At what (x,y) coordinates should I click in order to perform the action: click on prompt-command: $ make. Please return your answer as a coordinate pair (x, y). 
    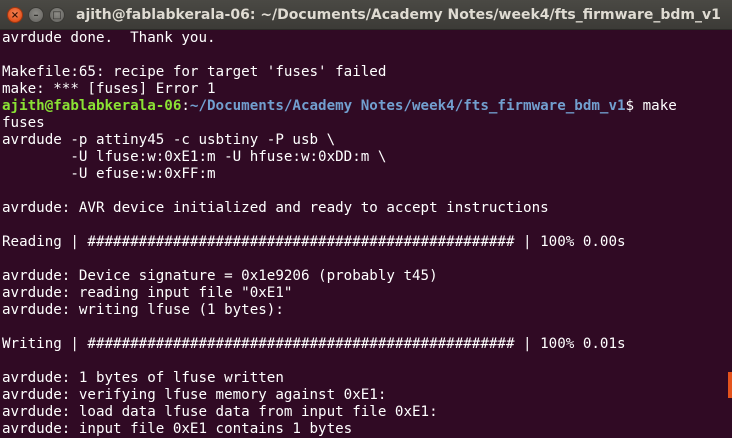
    Looking at the image, I should click on (651, 106).